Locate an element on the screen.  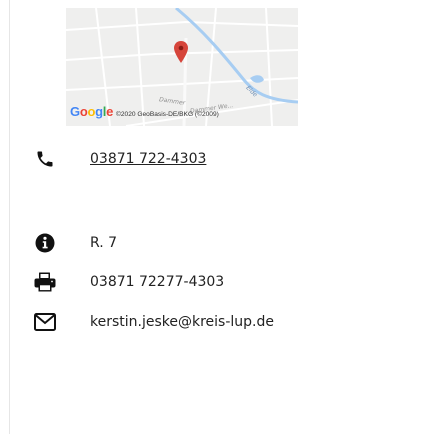
map-pin-icon is located at coordinates (181, 52).